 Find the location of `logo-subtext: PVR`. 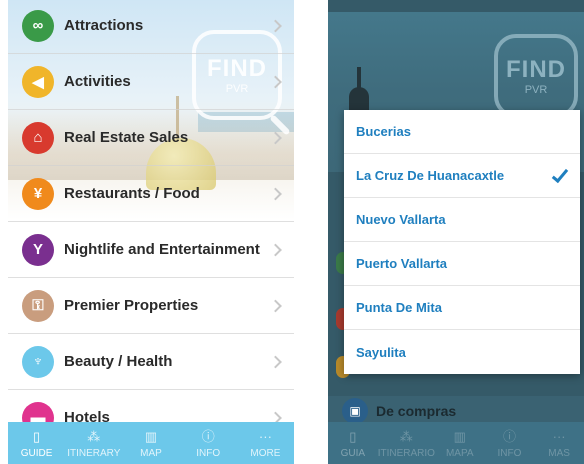

logo-subtext: PVR is located at coordinates (536, 90).